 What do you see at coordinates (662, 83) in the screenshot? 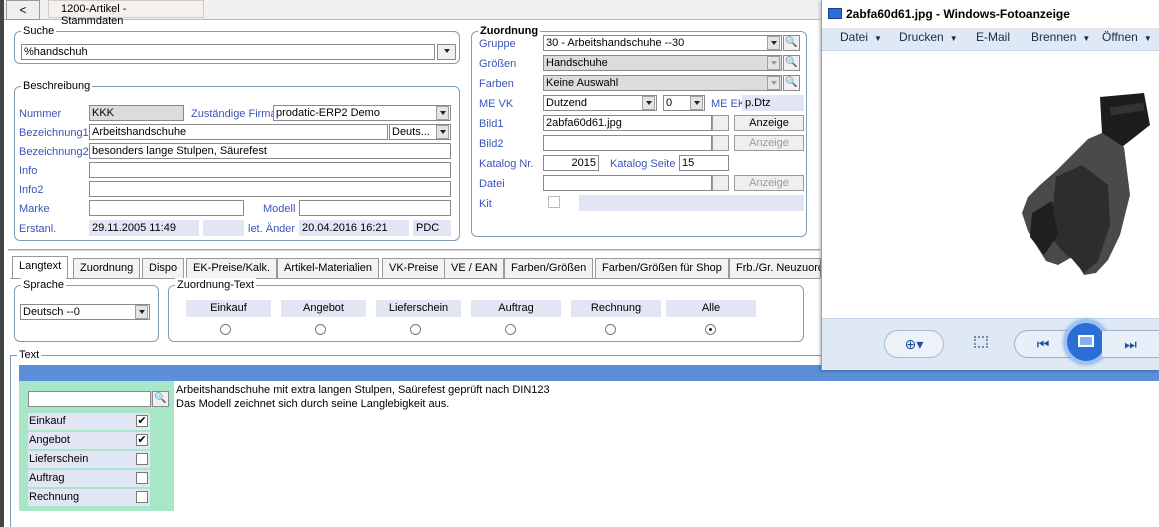
I see `farben-select: Keine Auswahl` at bounding box center [662, 83].